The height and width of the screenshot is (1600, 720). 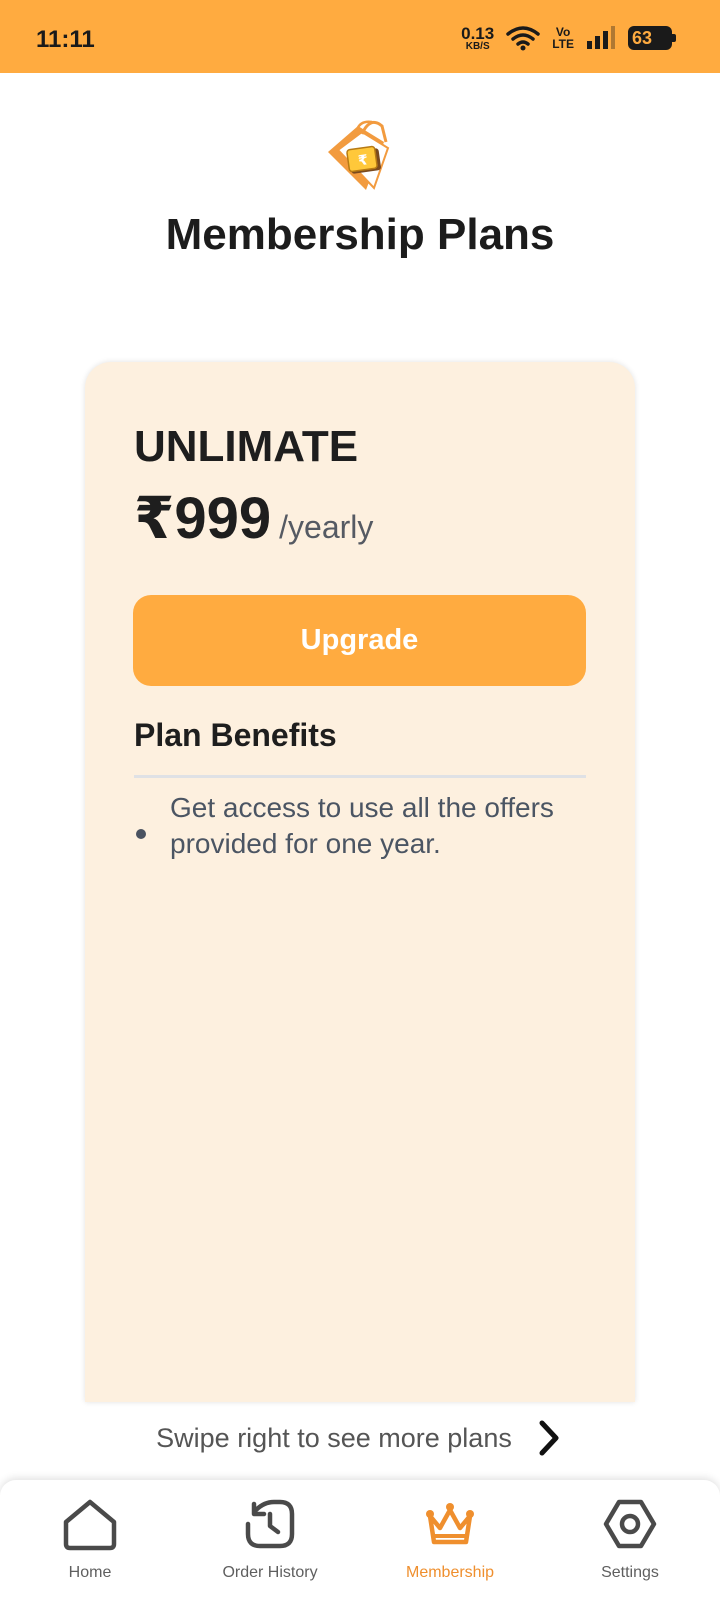 What do you see at coordinates (477, 46) in the screenshot?
I see `network-speed-unit: KB/S` at bounding box center [477, 46].